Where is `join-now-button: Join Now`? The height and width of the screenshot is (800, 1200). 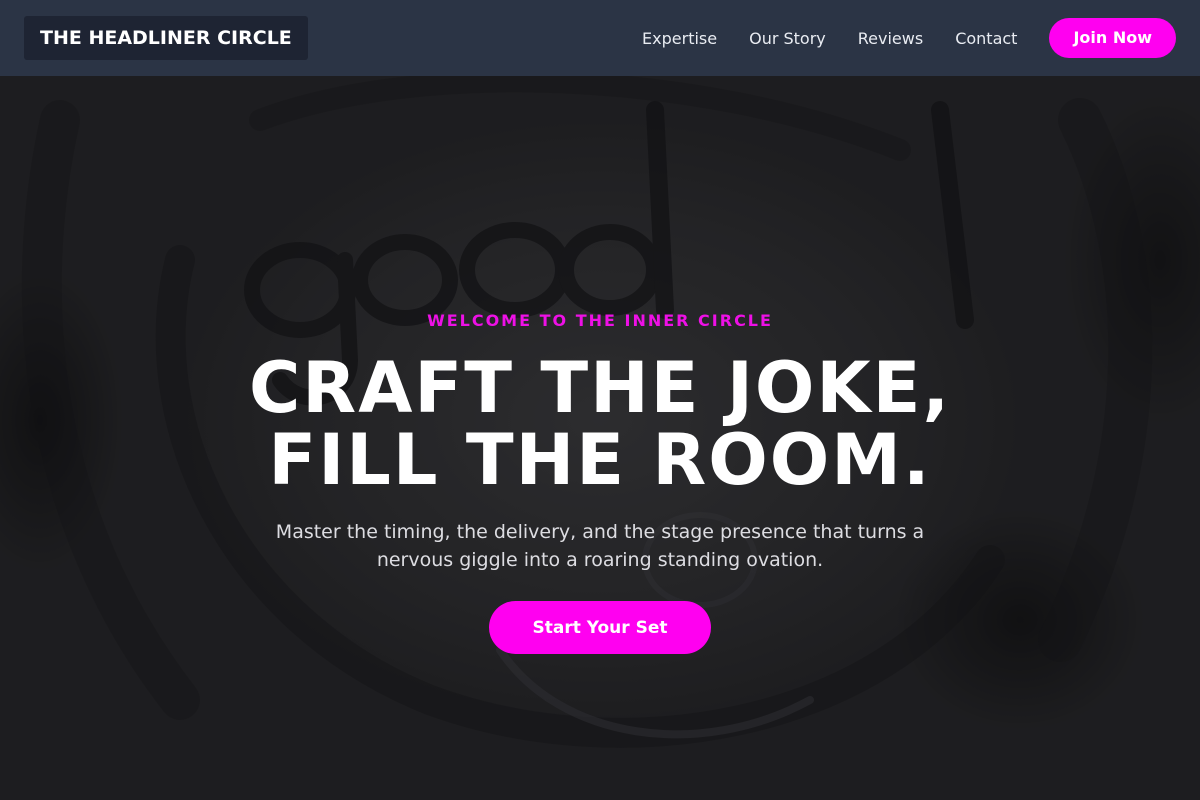
join-now-button: Join Now is located at coordinates (1112, 38).